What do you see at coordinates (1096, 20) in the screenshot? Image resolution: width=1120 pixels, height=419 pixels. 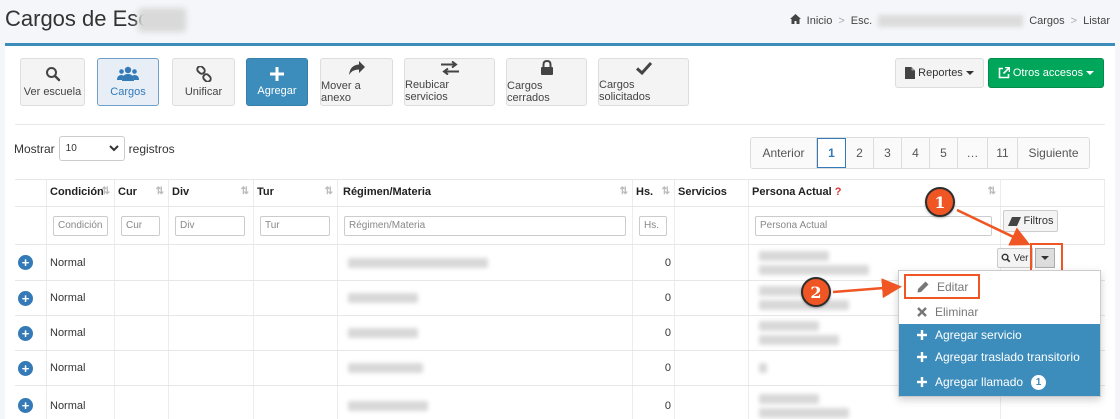 I see `breadcrumb-current: Listar` at bounding box center [1096, 20].